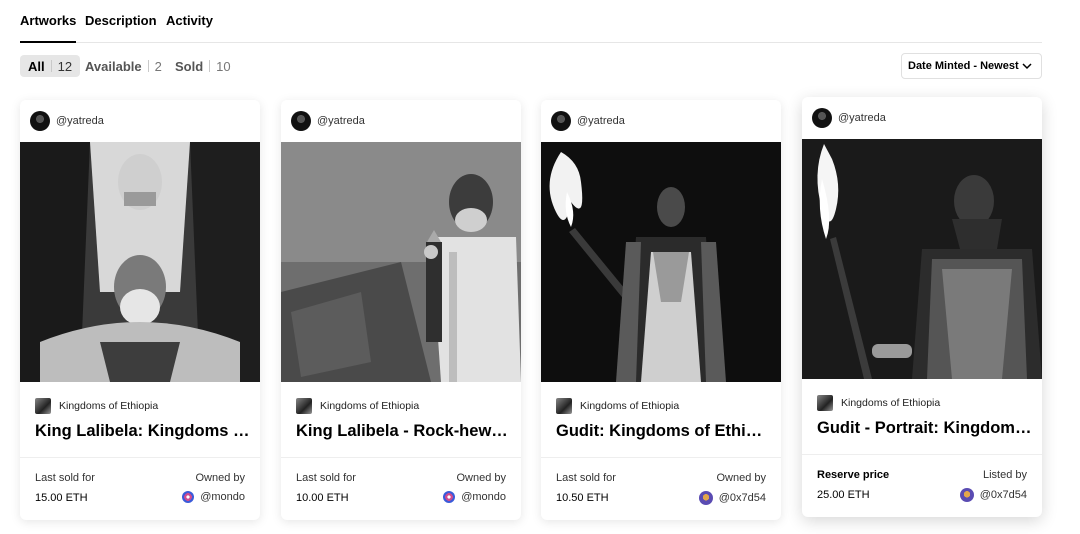  What do you see at coordinates (158, 66) in the screenshot?
I see `filter-available-count: 2` at bounding box center [158, 66].